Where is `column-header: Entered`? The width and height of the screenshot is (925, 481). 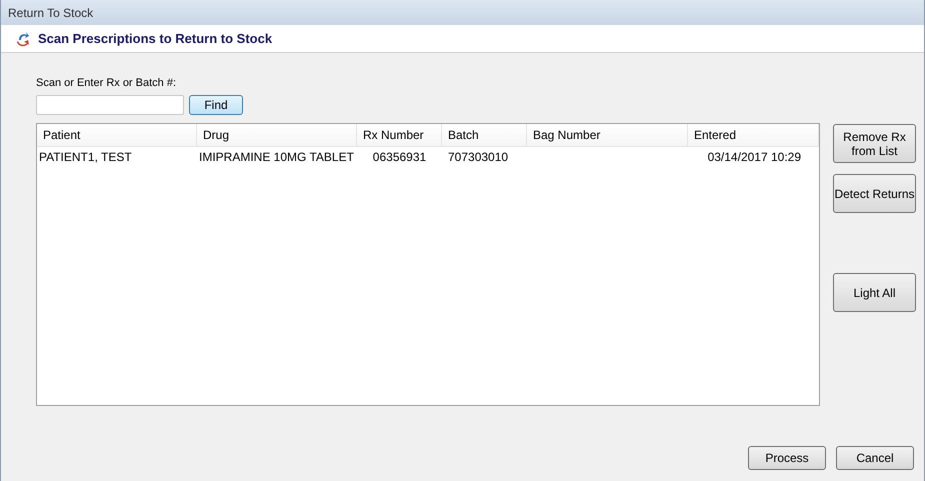
column-header: Entered is located at coordinates (753, 135).